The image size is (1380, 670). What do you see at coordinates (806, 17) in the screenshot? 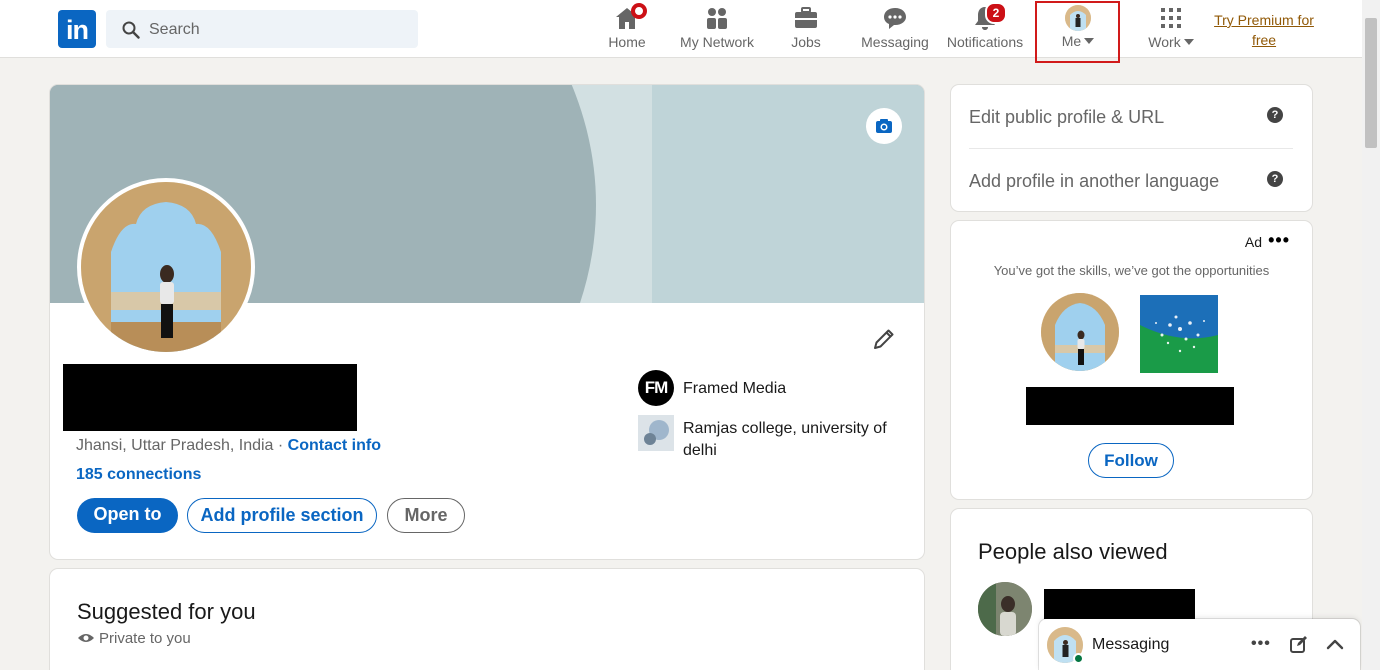
I see `briefcase-icon` at bounding box center [806, 17].